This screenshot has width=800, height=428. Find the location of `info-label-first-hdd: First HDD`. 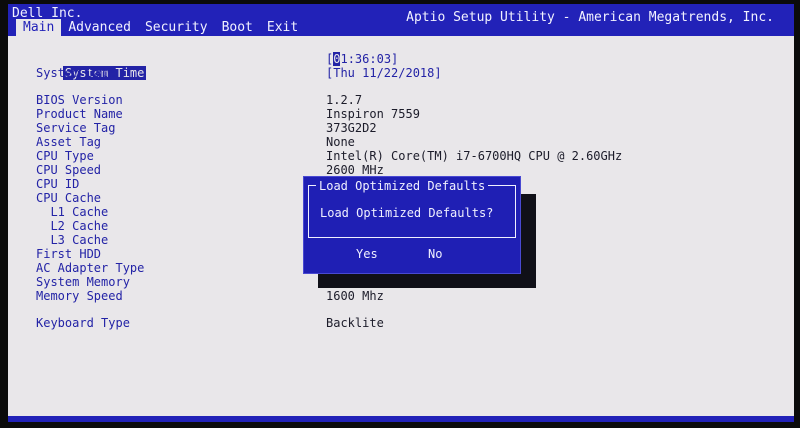

info-label-first-hdd: First HDD is located at coordinates (69, 254).